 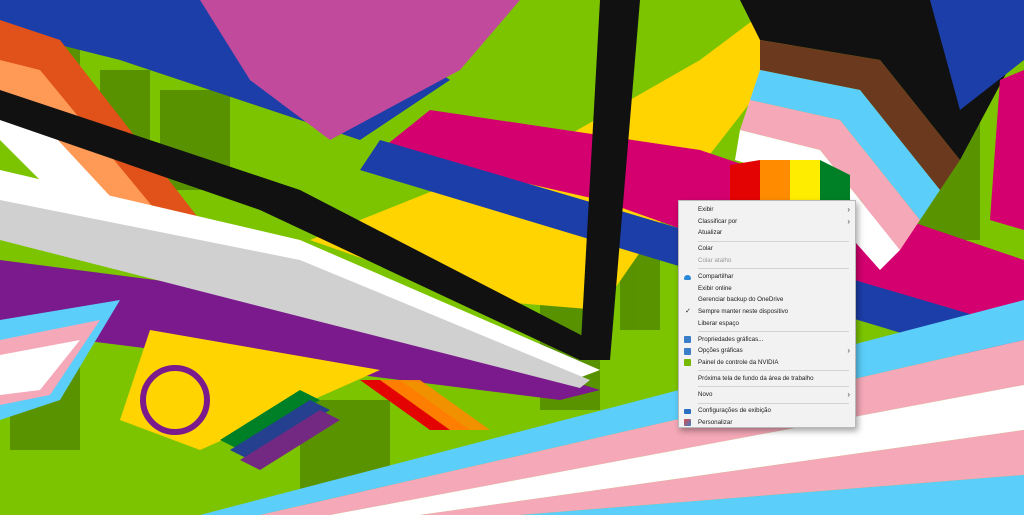 I want to click on menu-item-exibir-online: Exibir online, so click(x=767, y=289).